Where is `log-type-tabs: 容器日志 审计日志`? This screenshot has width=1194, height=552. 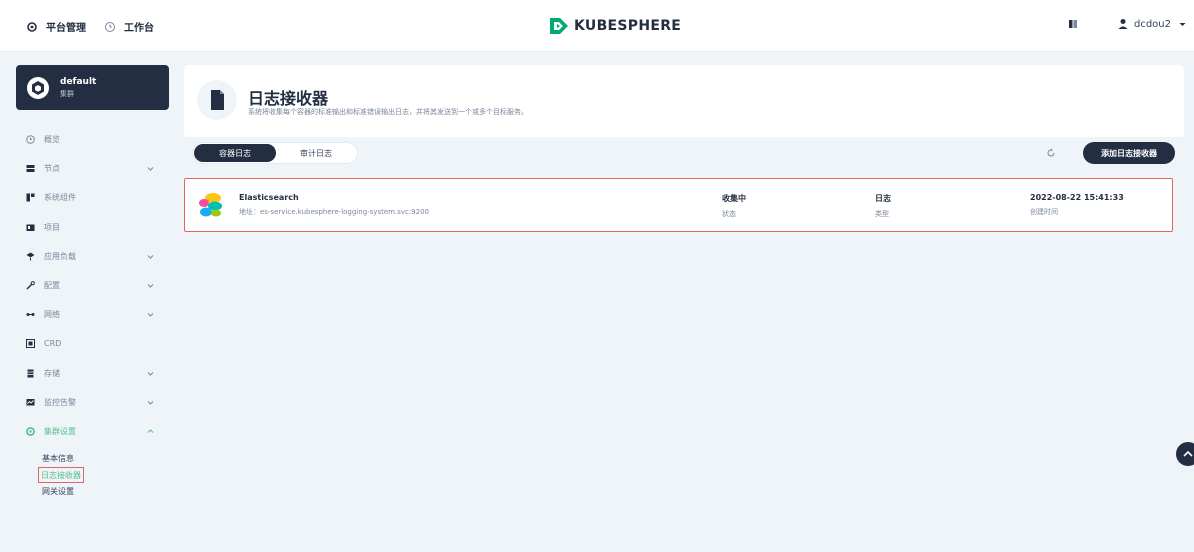
log-type-tabs: 容器日志 审计日志 is located at coordinates (275, 153).